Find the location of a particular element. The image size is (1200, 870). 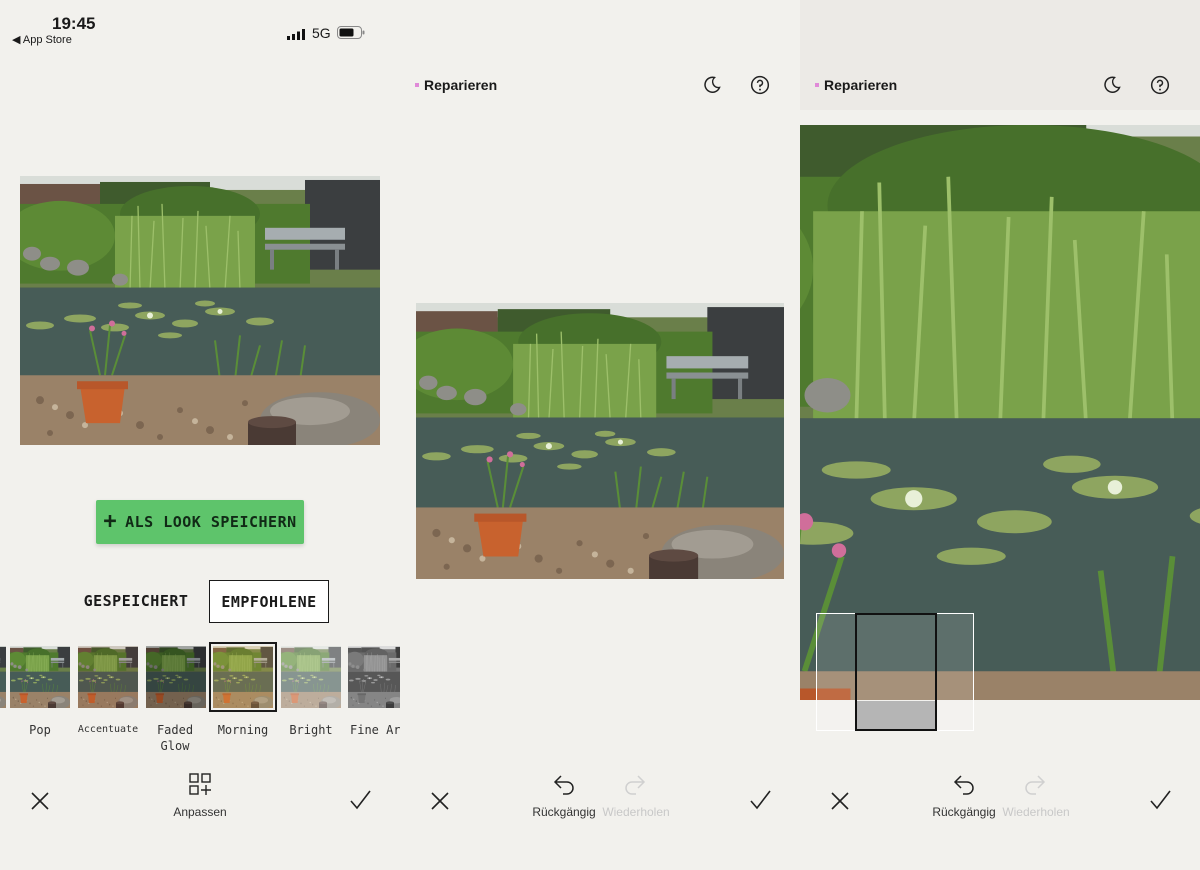

adjust-grid-icon is located at coordinates (200, 784).